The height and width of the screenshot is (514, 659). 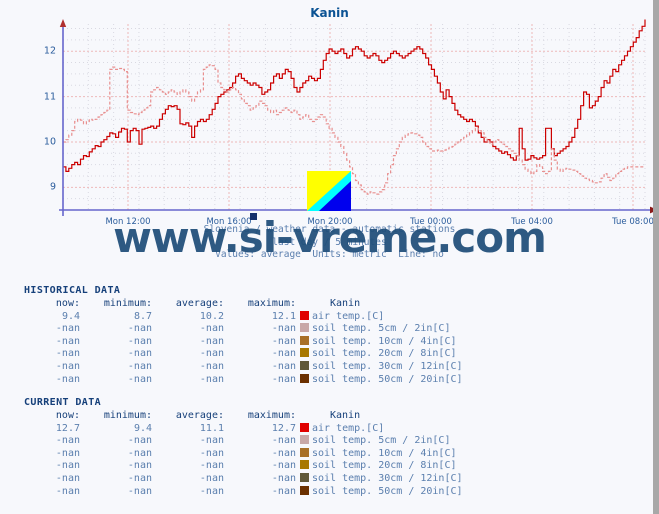 I want to click on subtitle-line-3: Values: average Units: metric Line: no, so click(x=329, y=254).